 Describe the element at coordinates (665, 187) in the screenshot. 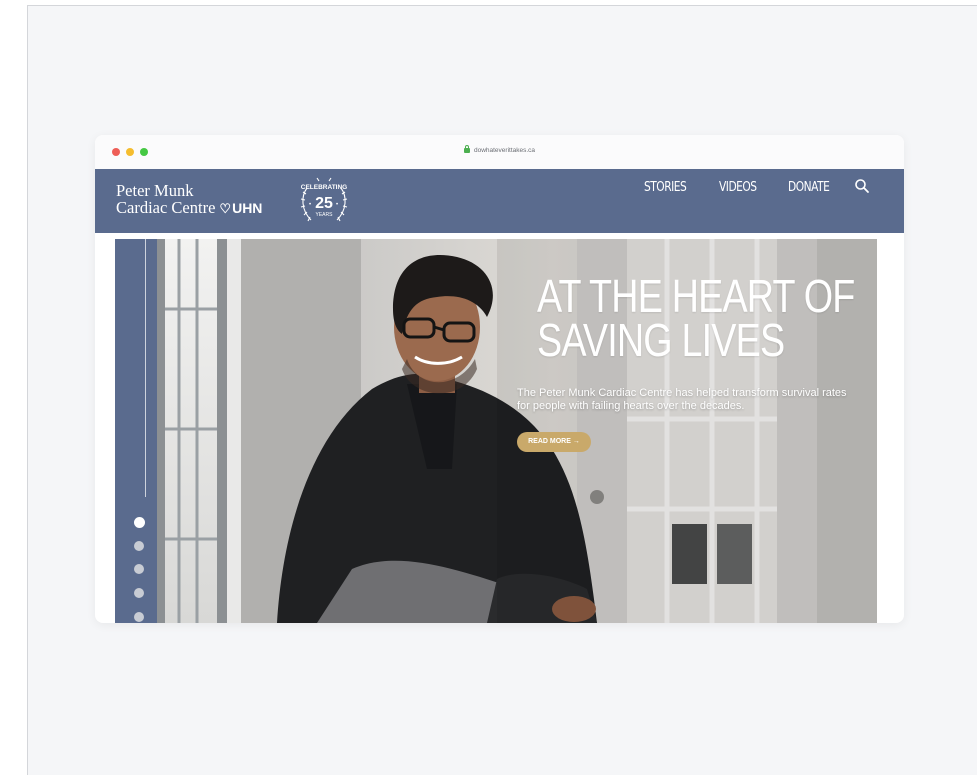

I see `nav-stories: STORIES` at that location.